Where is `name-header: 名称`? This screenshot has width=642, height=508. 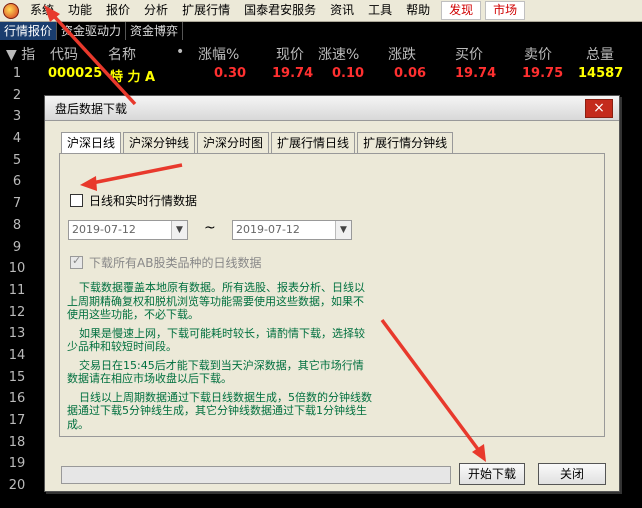
name-header: 名称 is located at coordinates (122, 54).